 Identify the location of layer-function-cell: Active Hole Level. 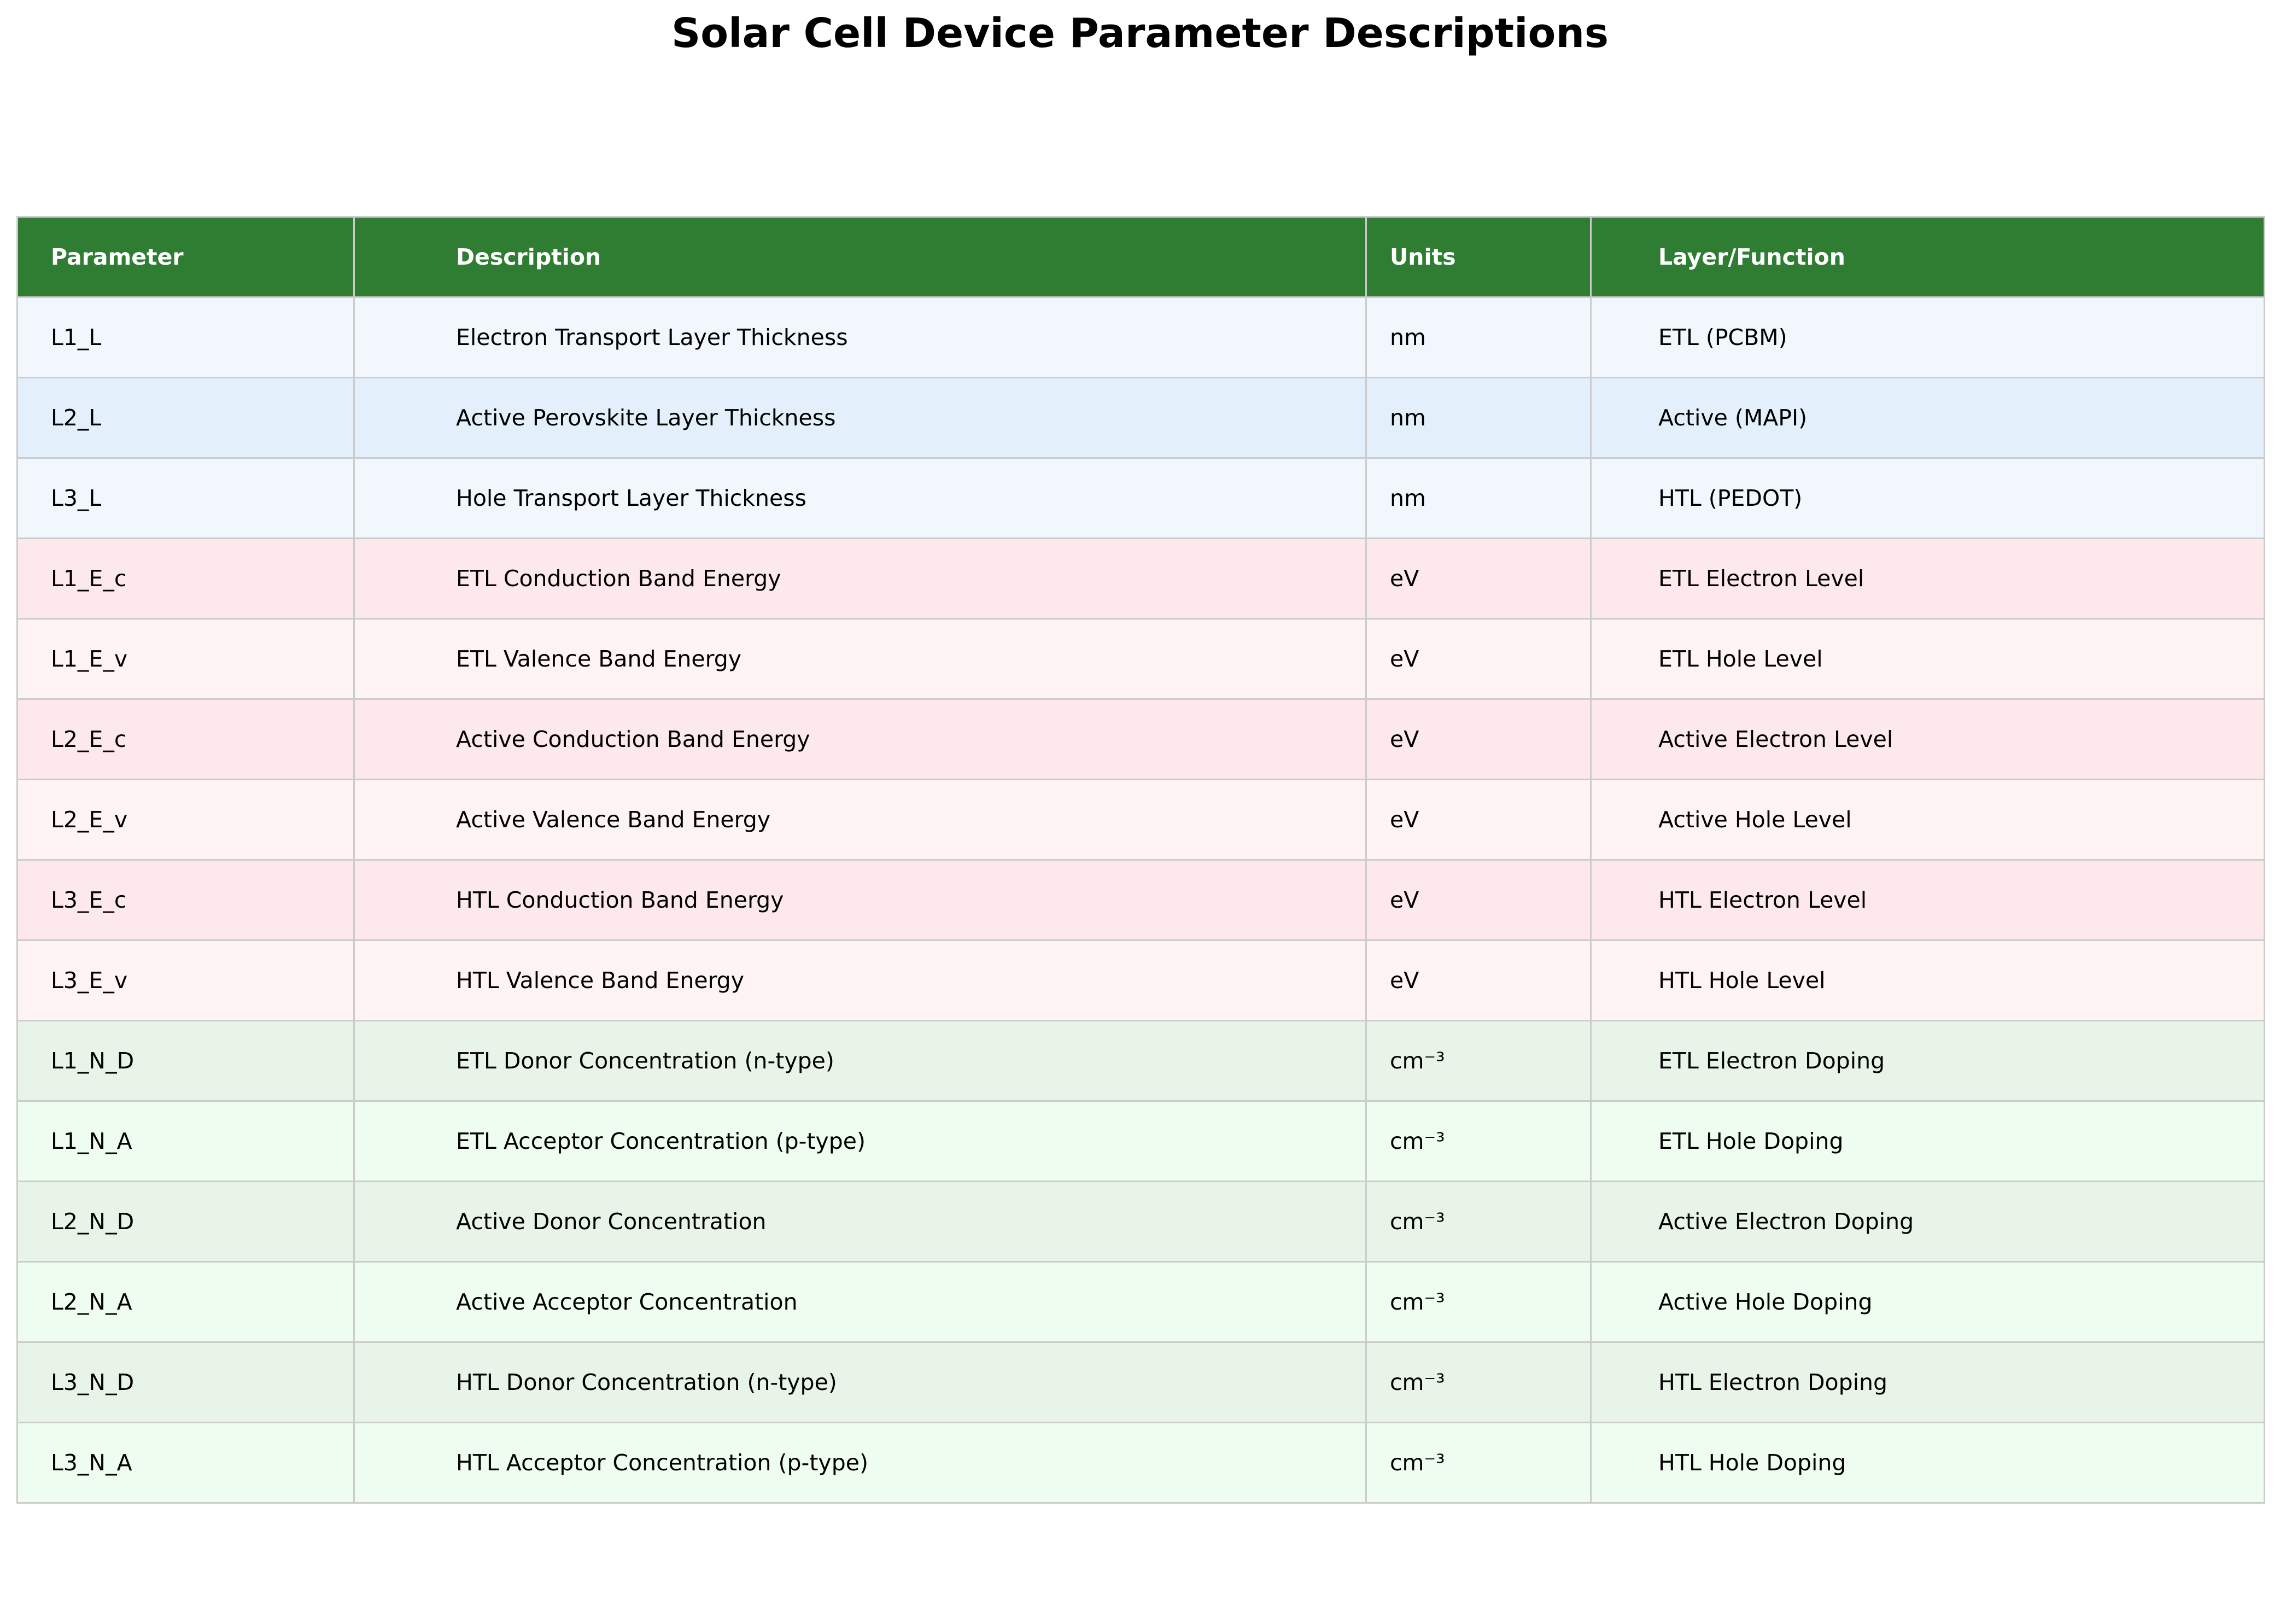
(1928, 820).